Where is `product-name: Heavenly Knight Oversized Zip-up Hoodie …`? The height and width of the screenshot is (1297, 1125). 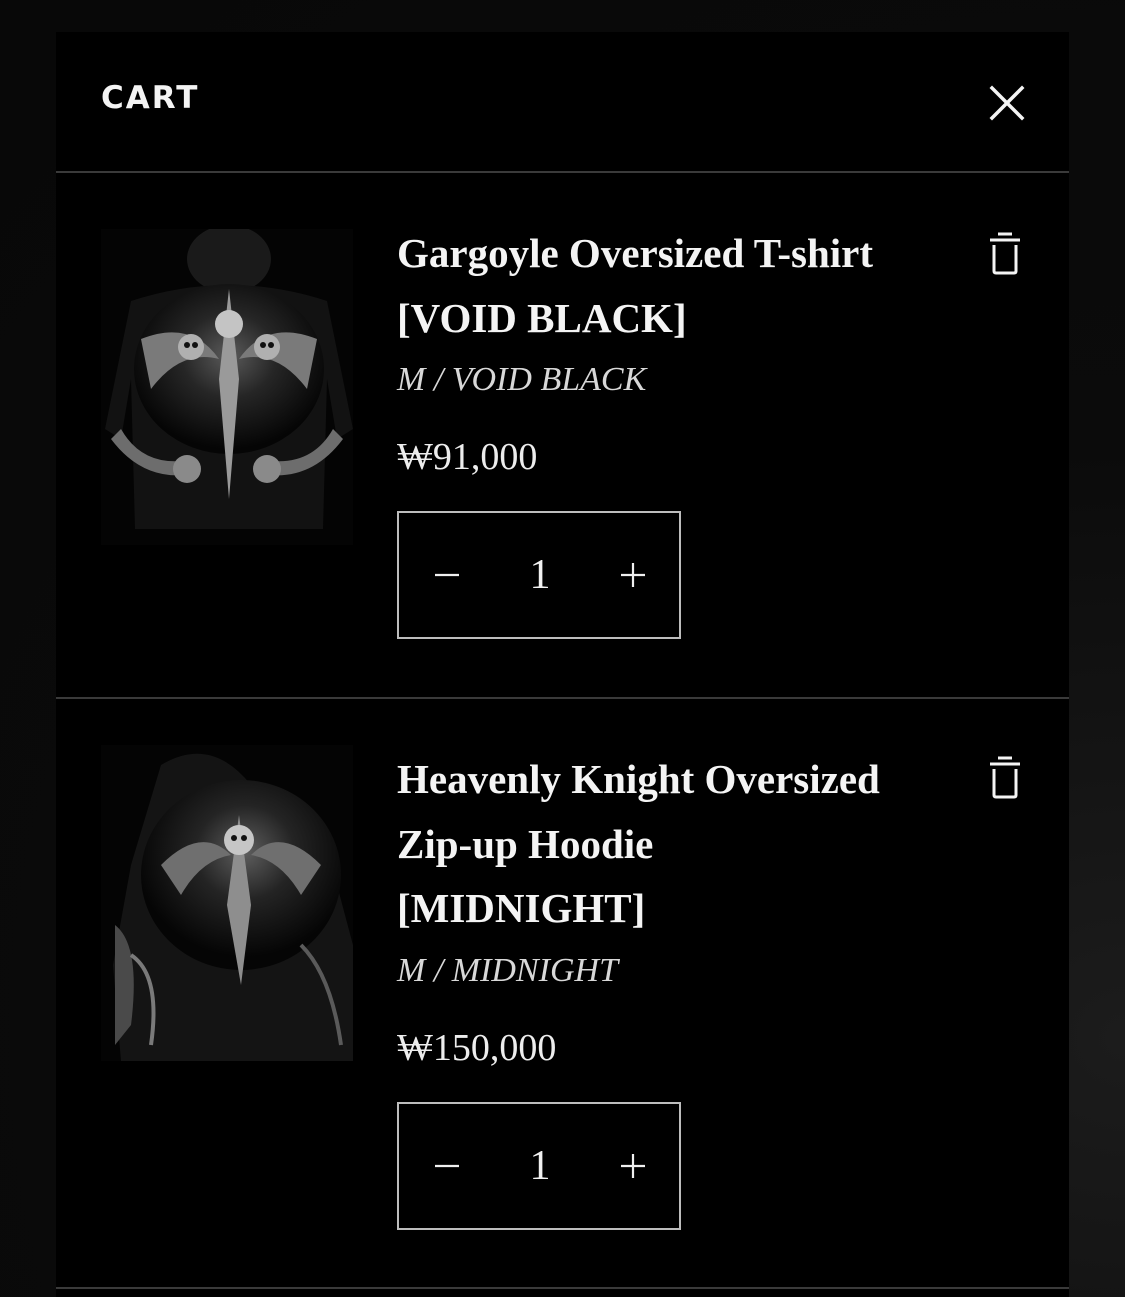
product-name: Heavenly Knight Oversized Zip-up Hoodie … is located at coordinates (667, 844).